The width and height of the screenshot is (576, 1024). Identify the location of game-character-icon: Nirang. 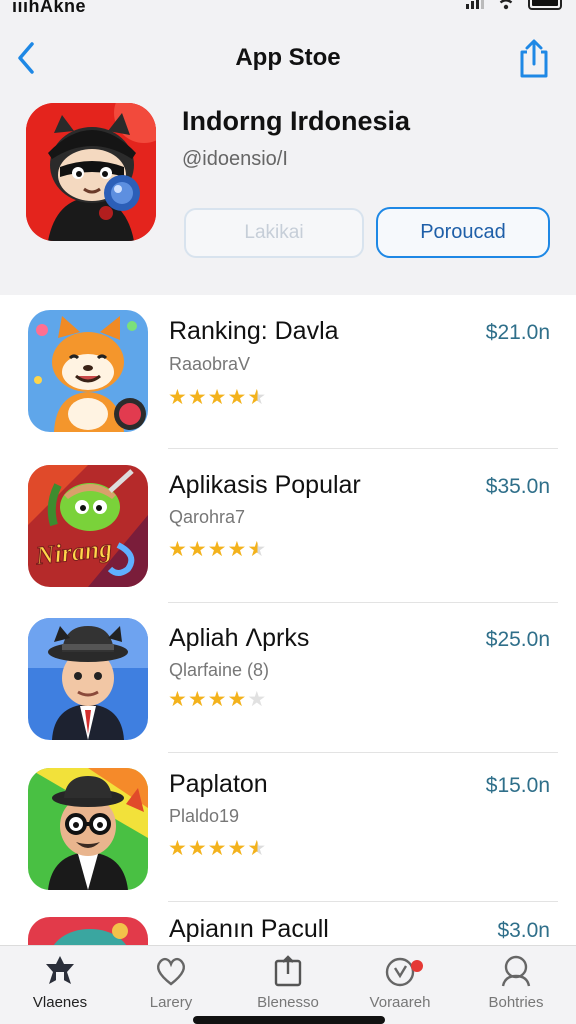
(88, 526).